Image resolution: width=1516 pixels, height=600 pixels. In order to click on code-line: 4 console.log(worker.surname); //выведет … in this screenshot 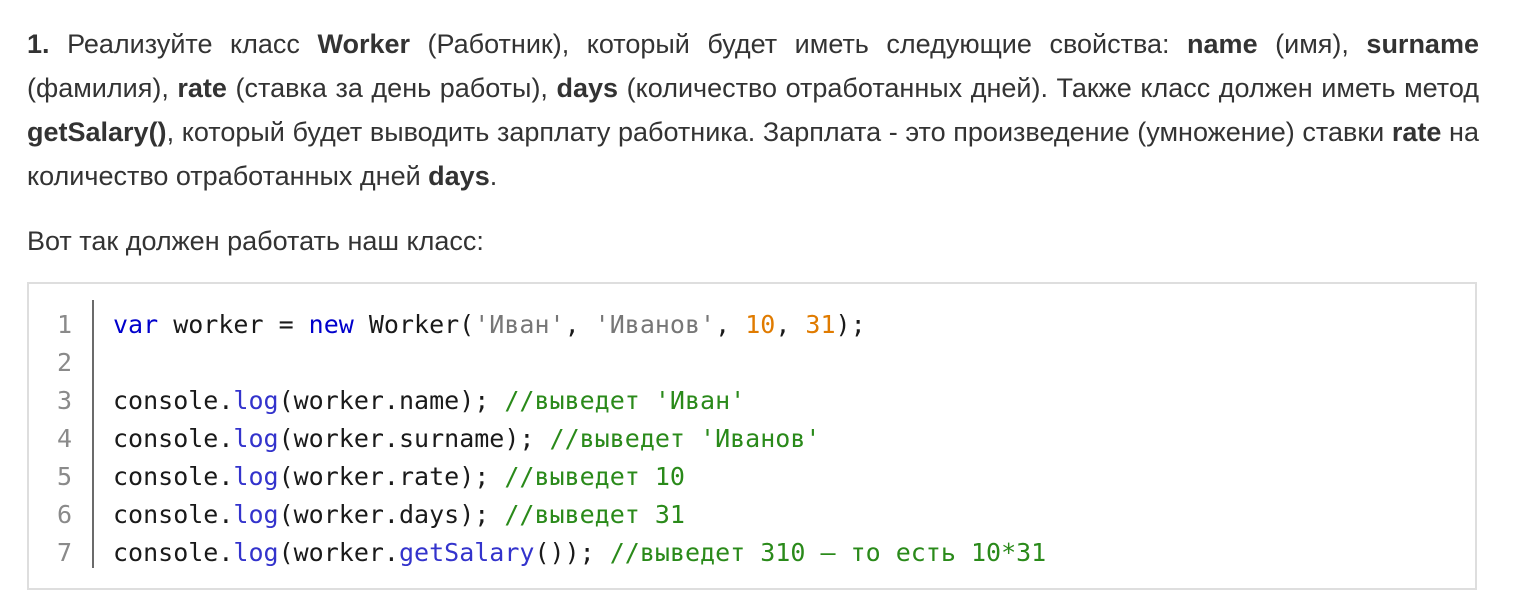, I will do `click(537, 439)`.